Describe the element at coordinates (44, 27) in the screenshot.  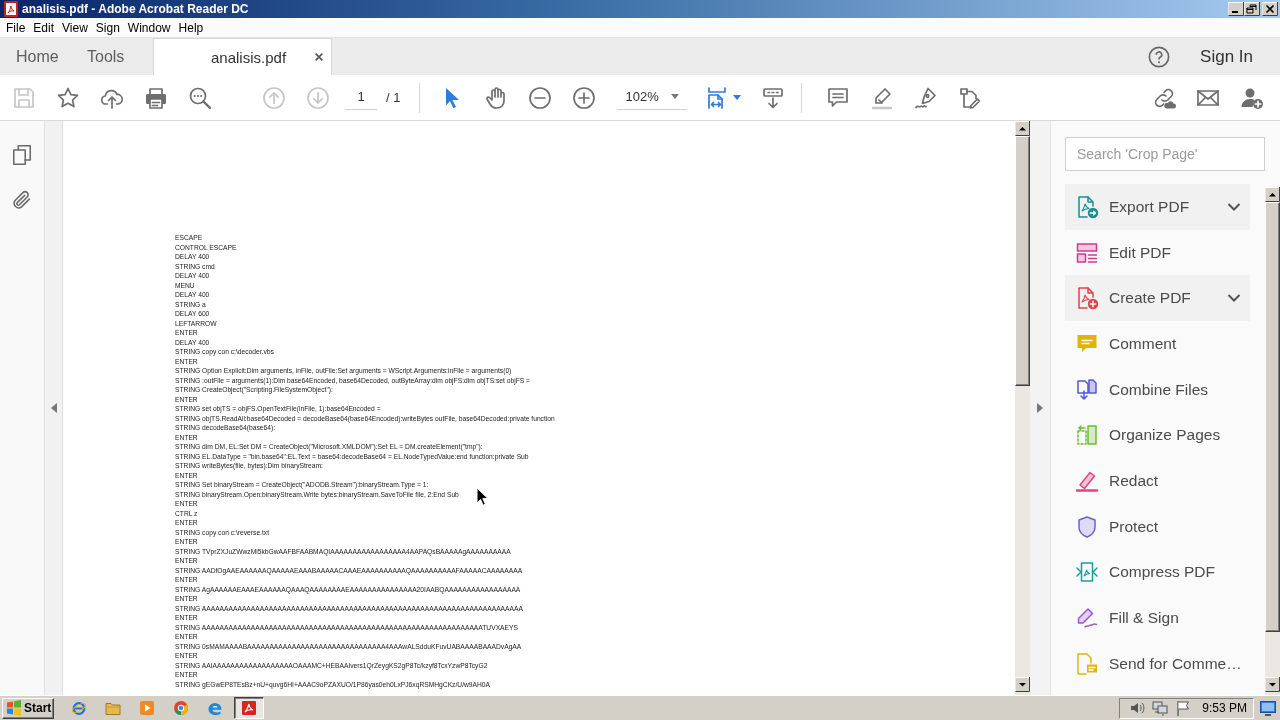
I see `menu-item: Edit` at that location.